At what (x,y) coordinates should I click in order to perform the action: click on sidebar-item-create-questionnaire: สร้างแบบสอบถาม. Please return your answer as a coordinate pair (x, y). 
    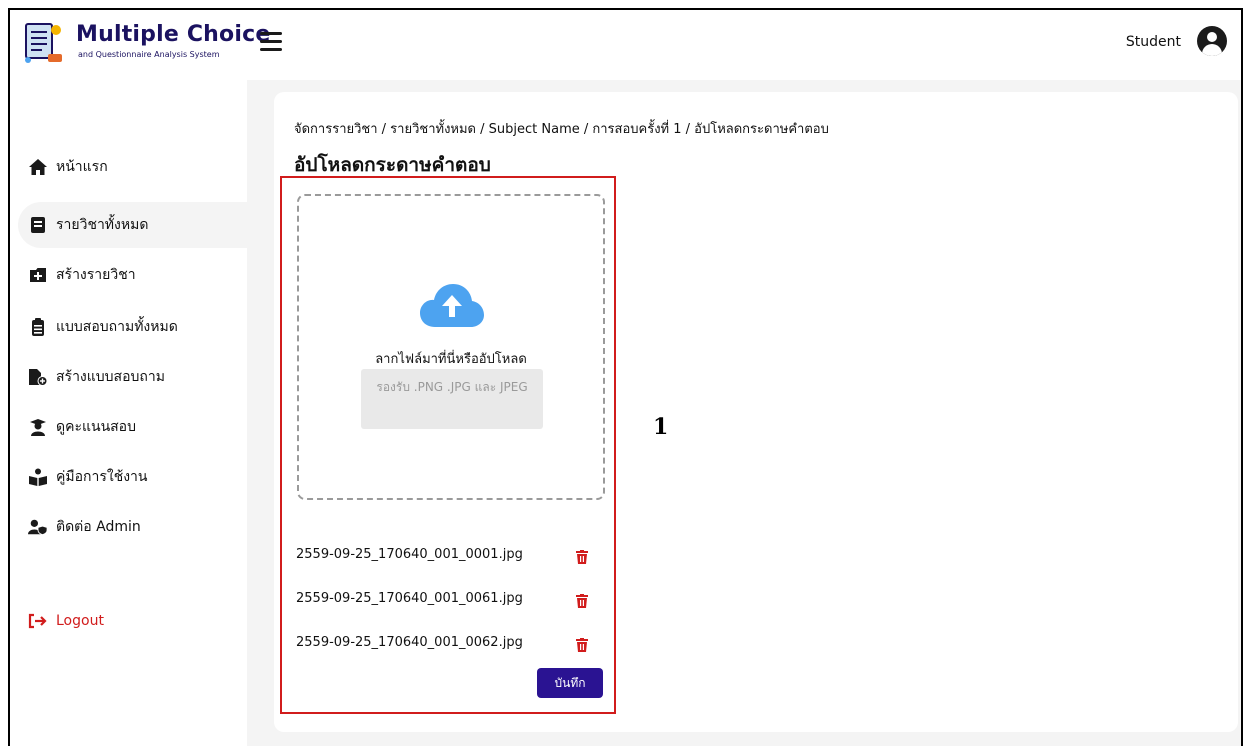
    Looking at the image, I should click on (132, 377).